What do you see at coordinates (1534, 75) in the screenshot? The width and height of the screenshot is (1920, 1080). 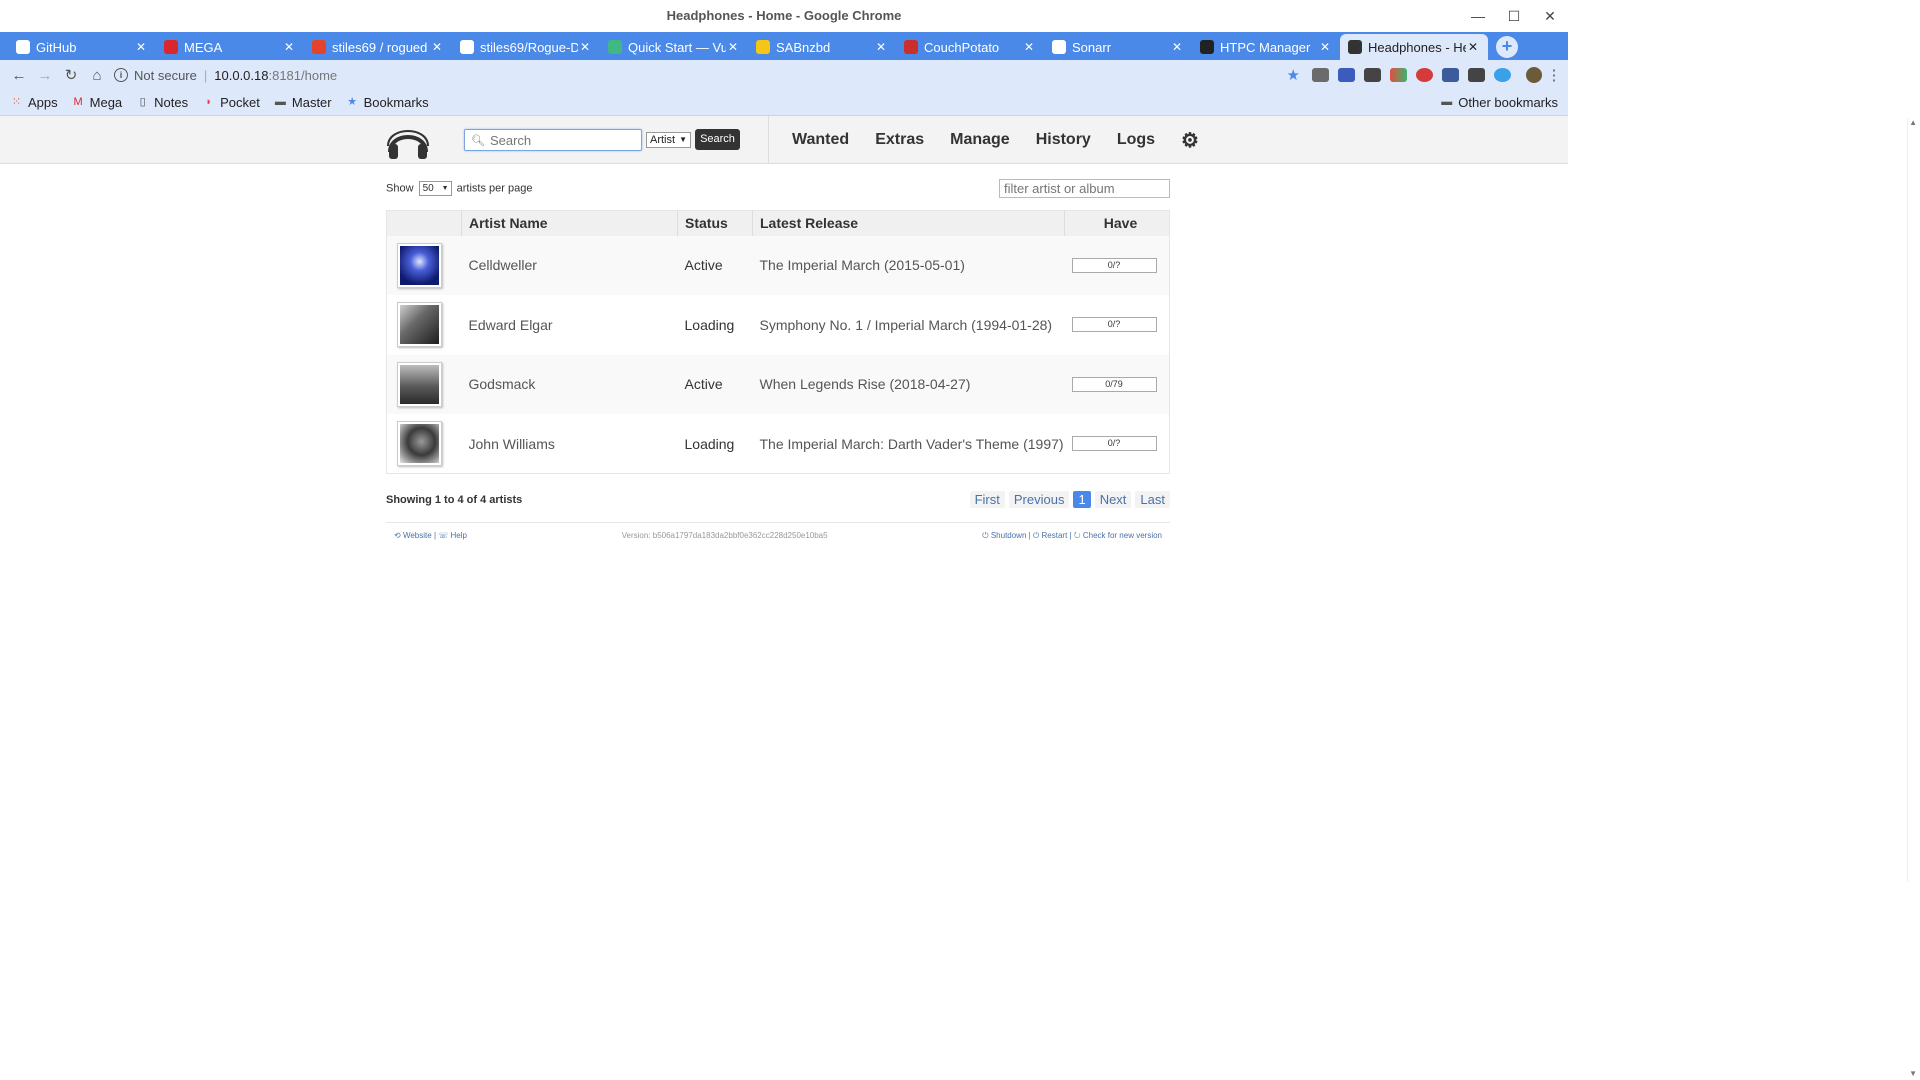 I see `profile-avatar` at bounding box center [1534, 75].